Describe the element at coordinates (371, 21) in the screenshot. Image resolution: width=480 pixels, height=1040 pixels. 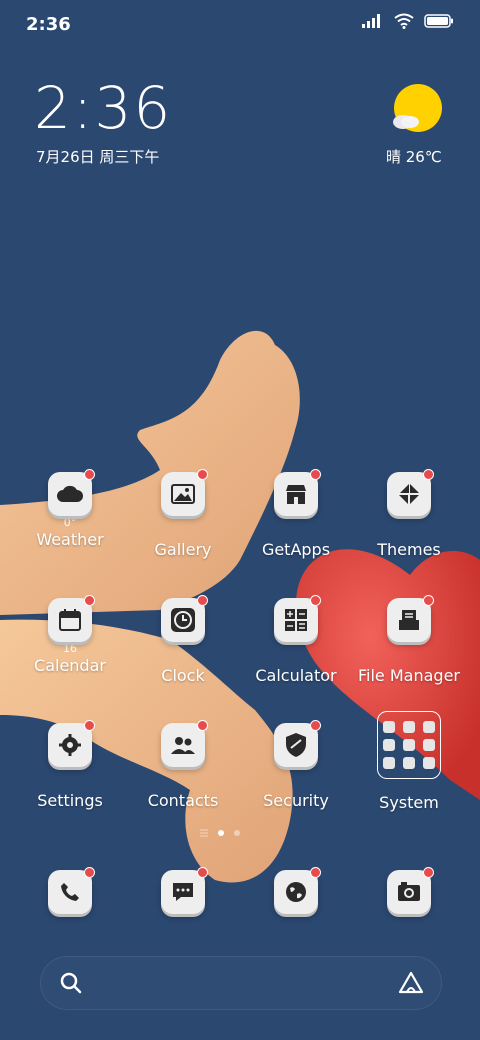
I see `signal-icon` at that location.